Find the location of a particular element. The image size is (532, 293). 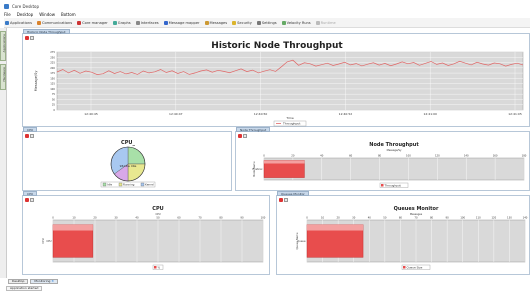

velocity-icon is located at coordinates (283, 22).